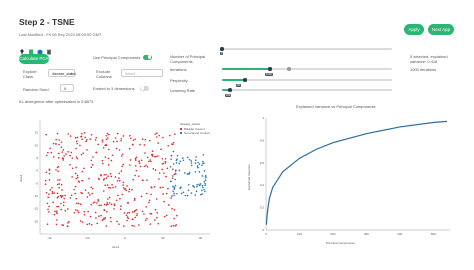 Image resolution: width=474 pixels, height=270 pixels. I want to click on learning-rate-slider-handle, so click(230, 90).